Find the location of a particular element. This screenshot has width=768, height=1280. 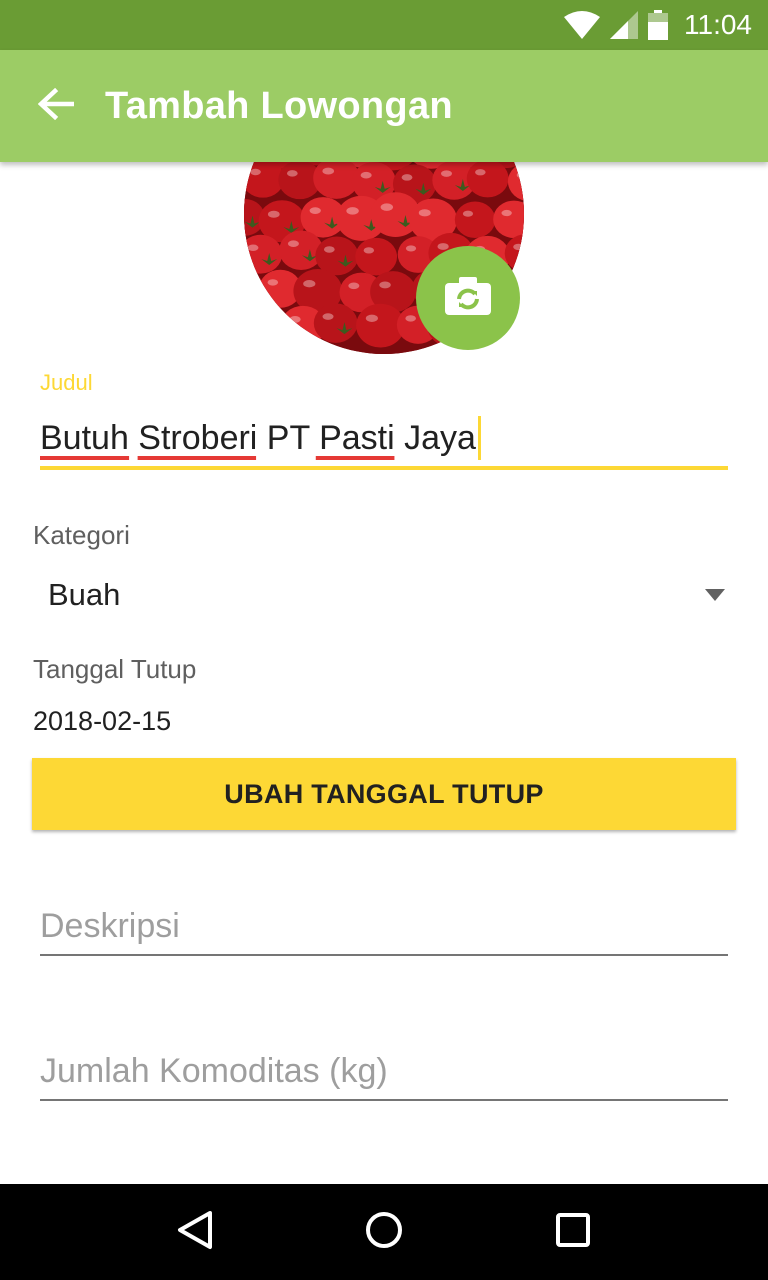

status-bar: 11:04 is located at coordinates (384, 25).